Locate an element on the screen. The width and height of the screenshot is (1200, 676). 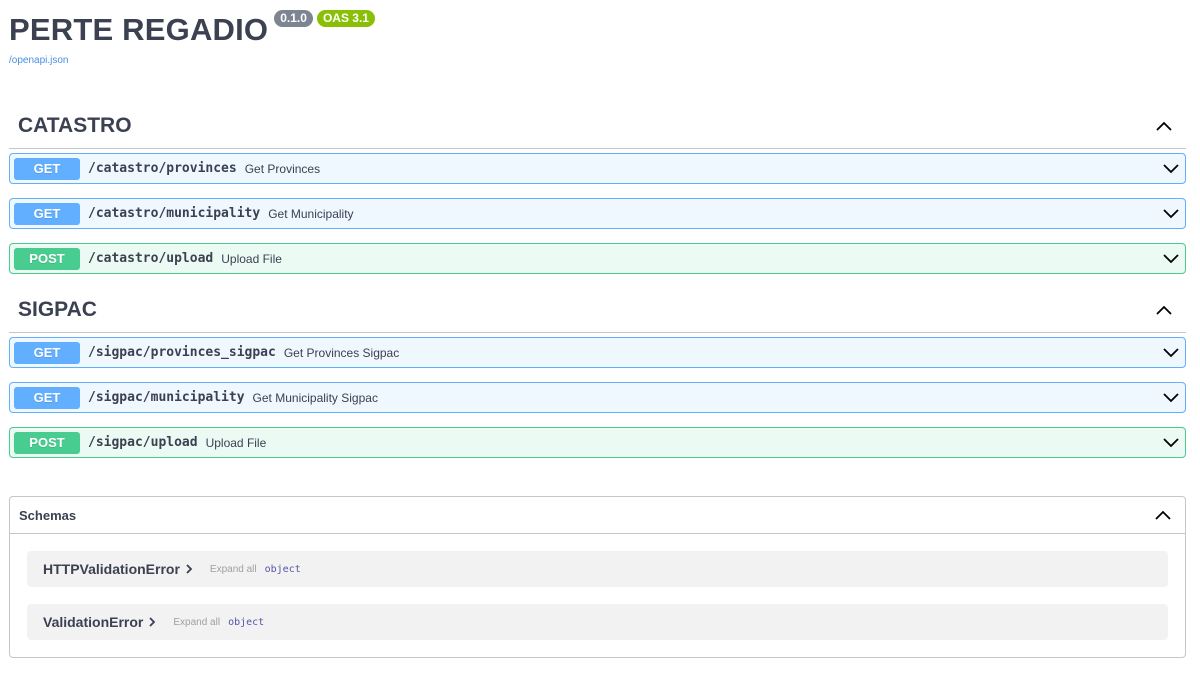
operation-summary: Get Provinces is located at coordinates (282, 168).